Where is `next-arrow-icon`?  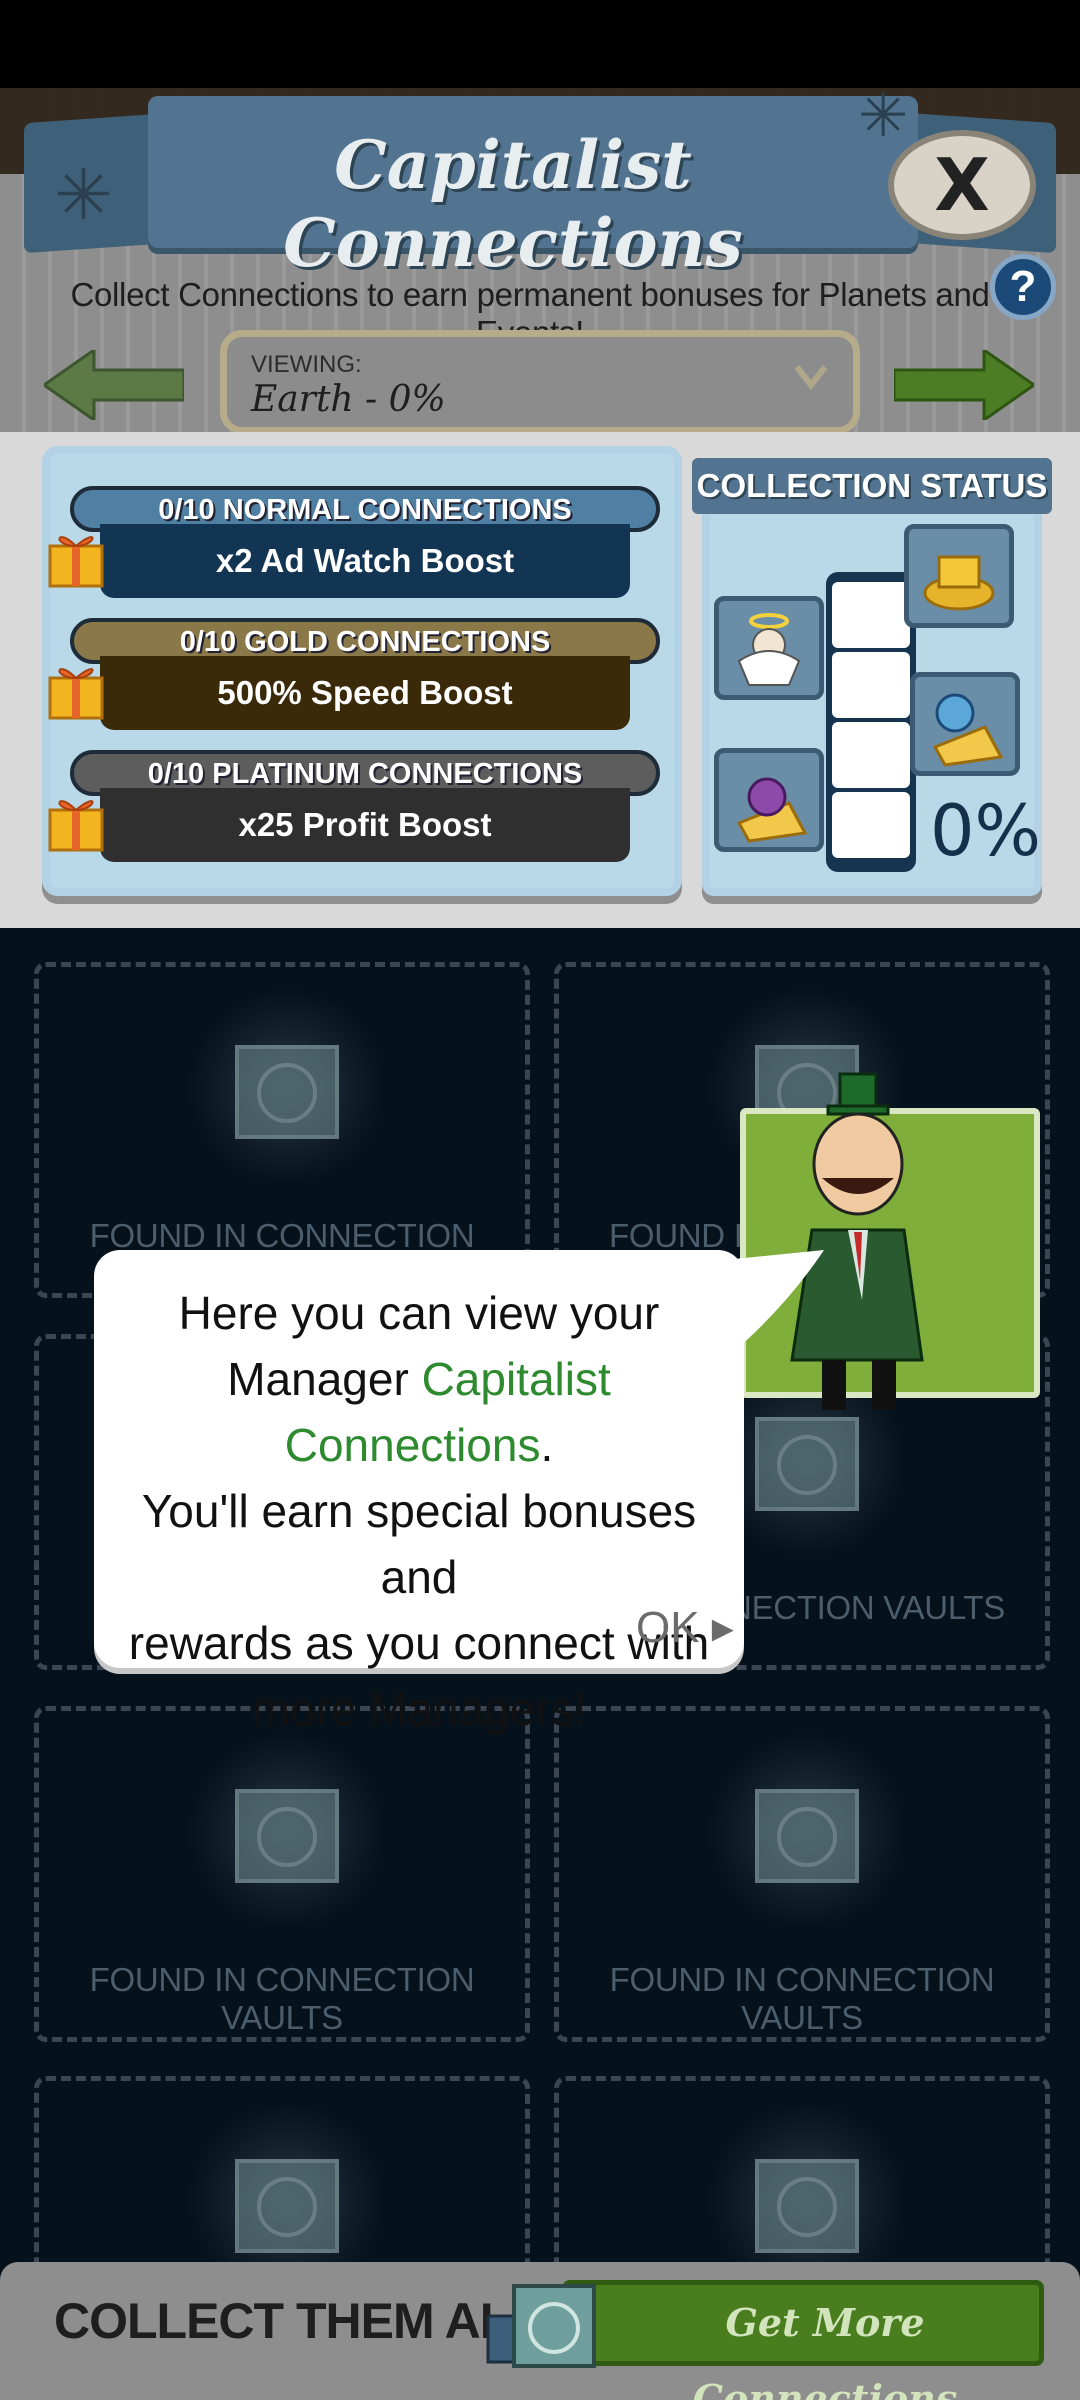
next-arrow-icon is located at coordinates (964, 385).